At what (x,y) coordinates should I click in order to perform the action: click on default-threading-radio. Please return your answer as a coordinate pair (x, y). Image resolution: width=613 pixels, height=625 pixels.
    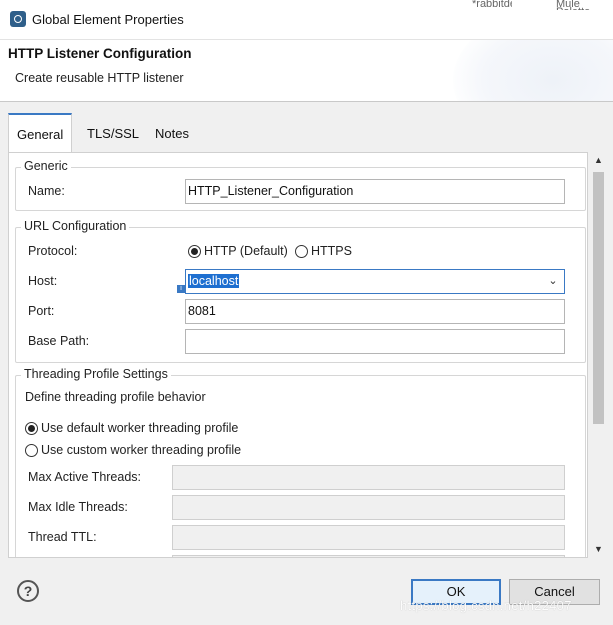
    Looking at the image, I should click on (31, 428).